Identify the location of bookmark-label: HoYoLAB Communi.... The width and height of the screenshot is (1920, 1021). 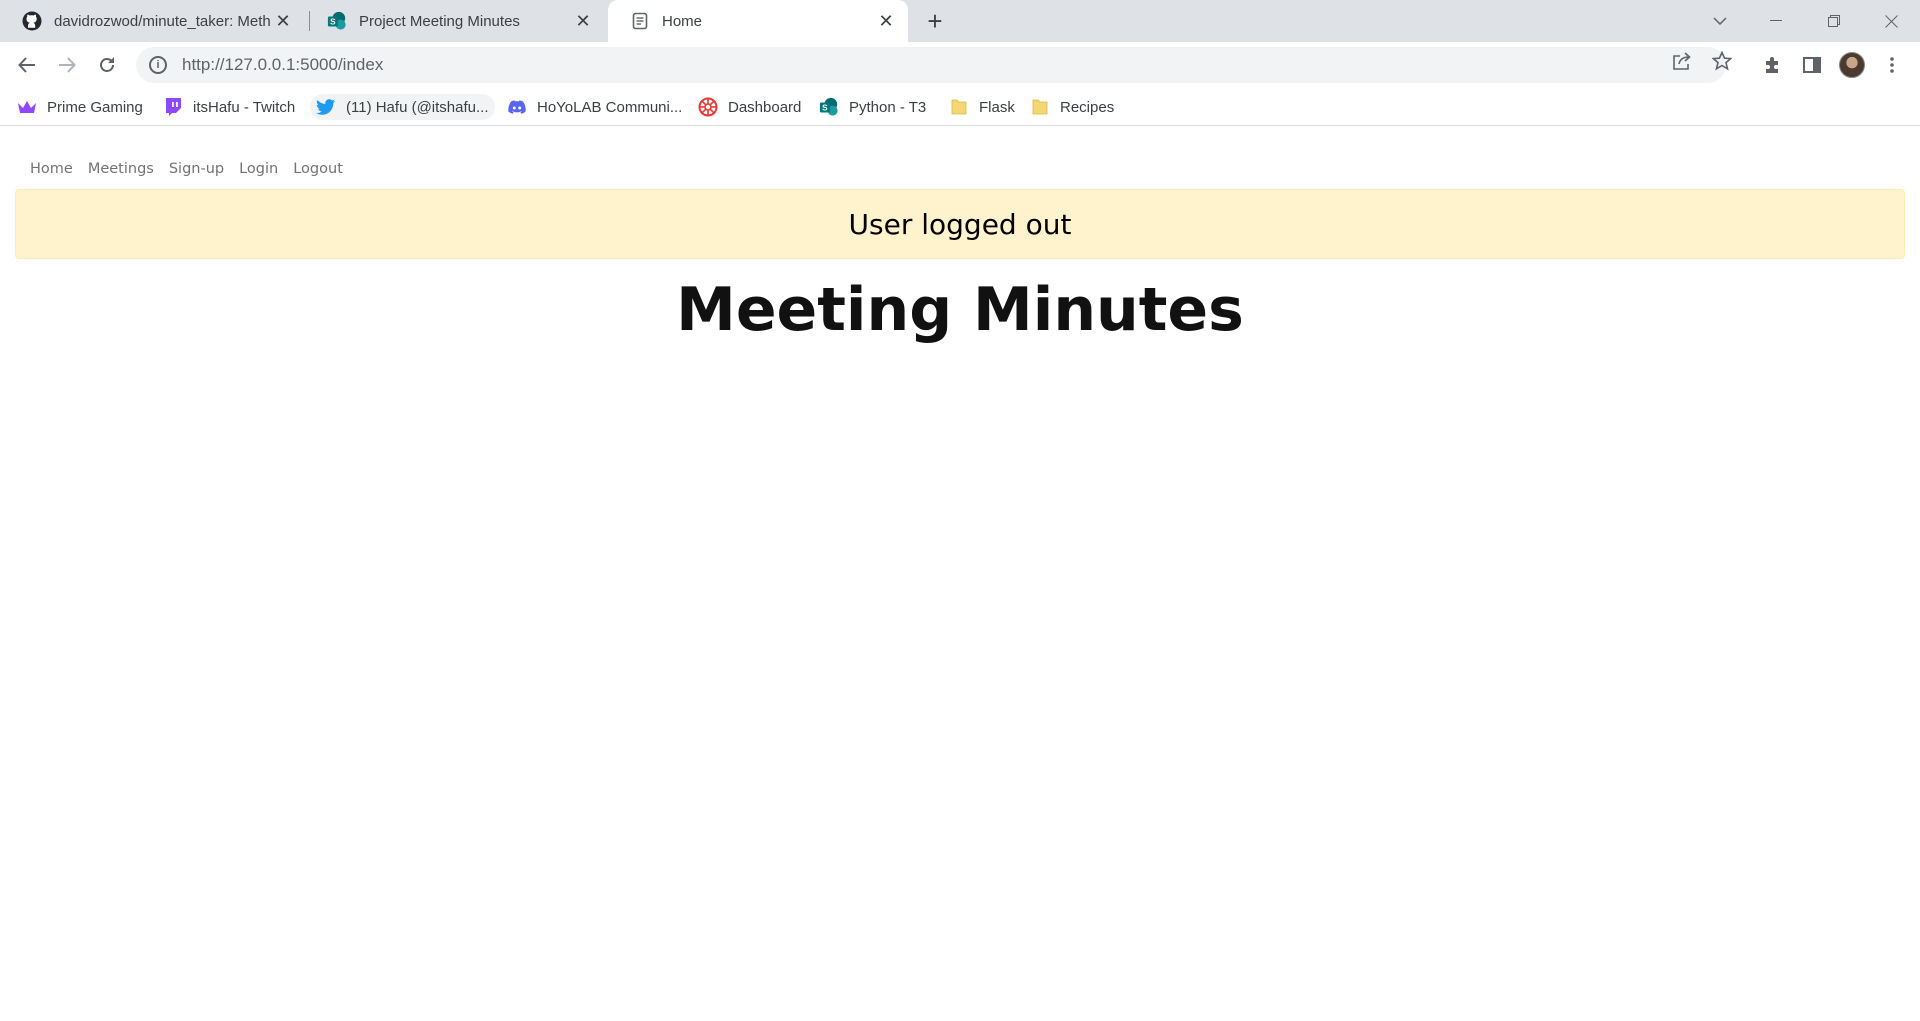
(610, 107).